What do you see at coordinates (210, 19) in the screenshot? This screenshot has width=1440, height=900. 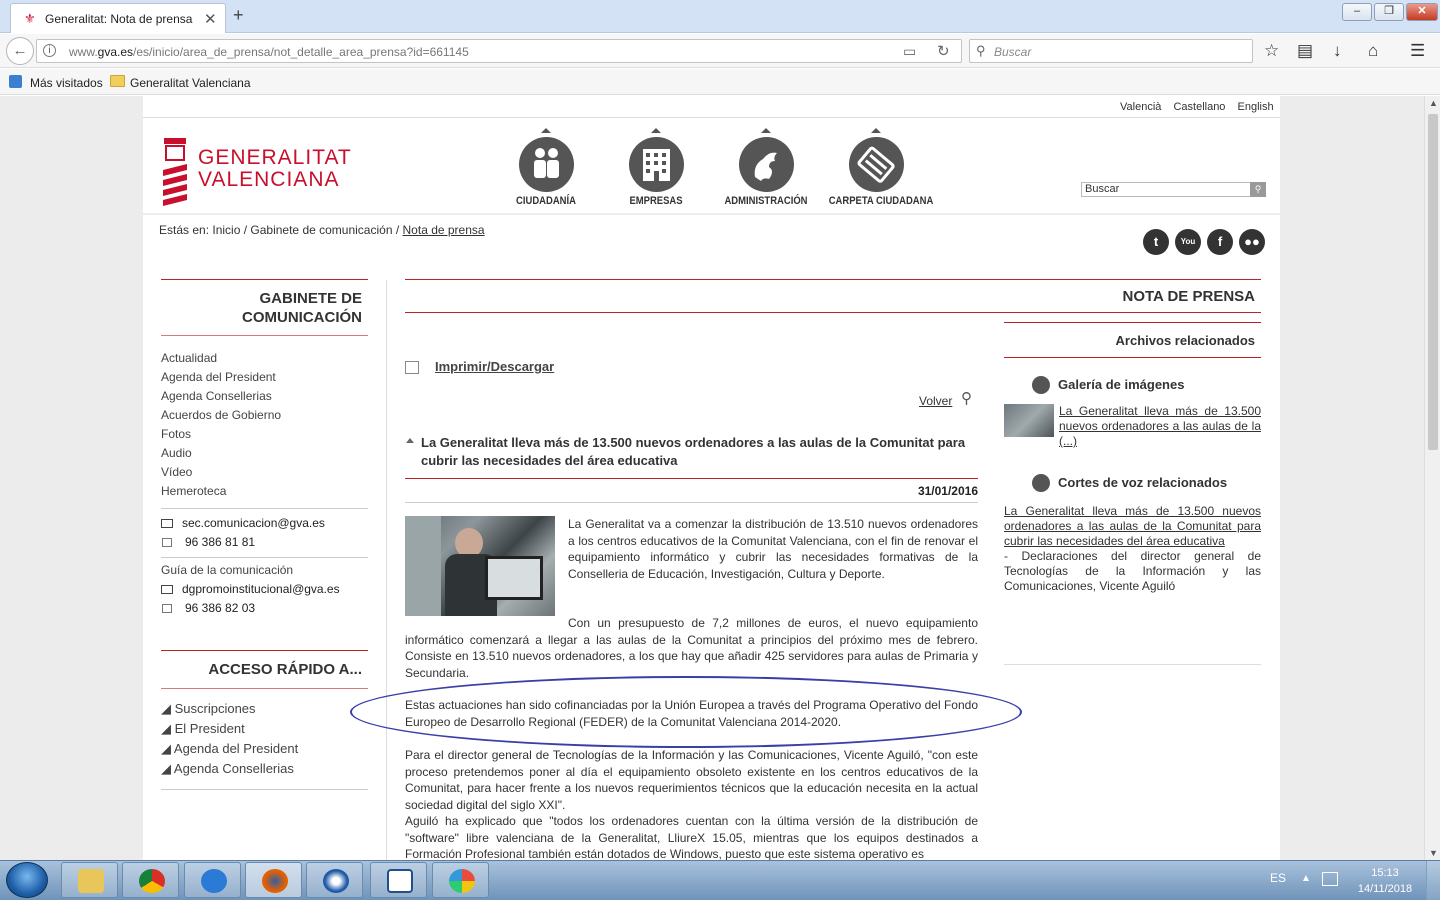 I see `close-tab-icon: ✕` at bounding box center [210, 19].